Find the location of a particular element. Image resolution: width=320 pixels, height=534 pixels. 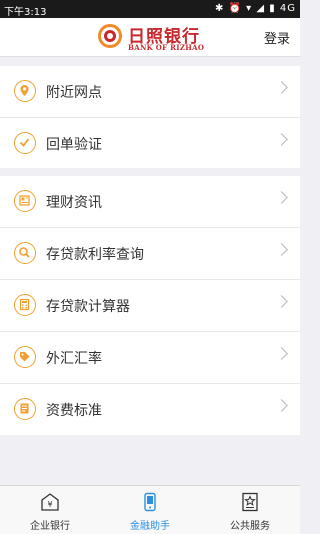

menu-item-label: 存贷款利率查询 is located at coordinates (95, 255).